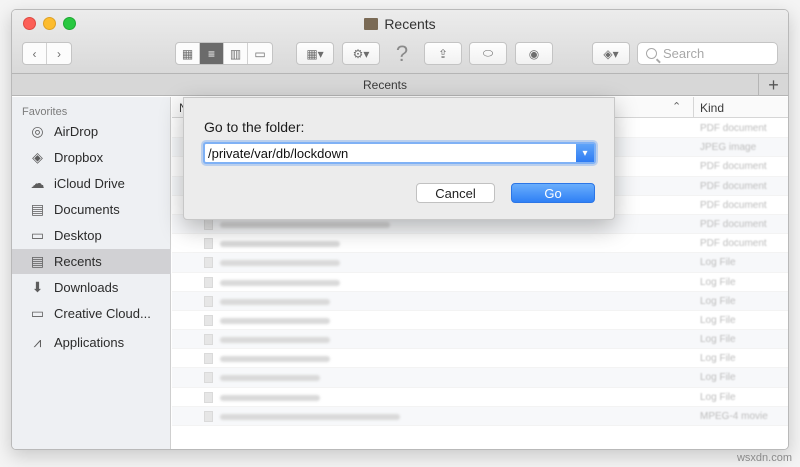 Image resolution: width=800 pixels, height=467 pixels. What do you see at coordinates (37, 235) in the screenshot?
I see `desktop-icon: ▭` at bounding box center [37, 235].